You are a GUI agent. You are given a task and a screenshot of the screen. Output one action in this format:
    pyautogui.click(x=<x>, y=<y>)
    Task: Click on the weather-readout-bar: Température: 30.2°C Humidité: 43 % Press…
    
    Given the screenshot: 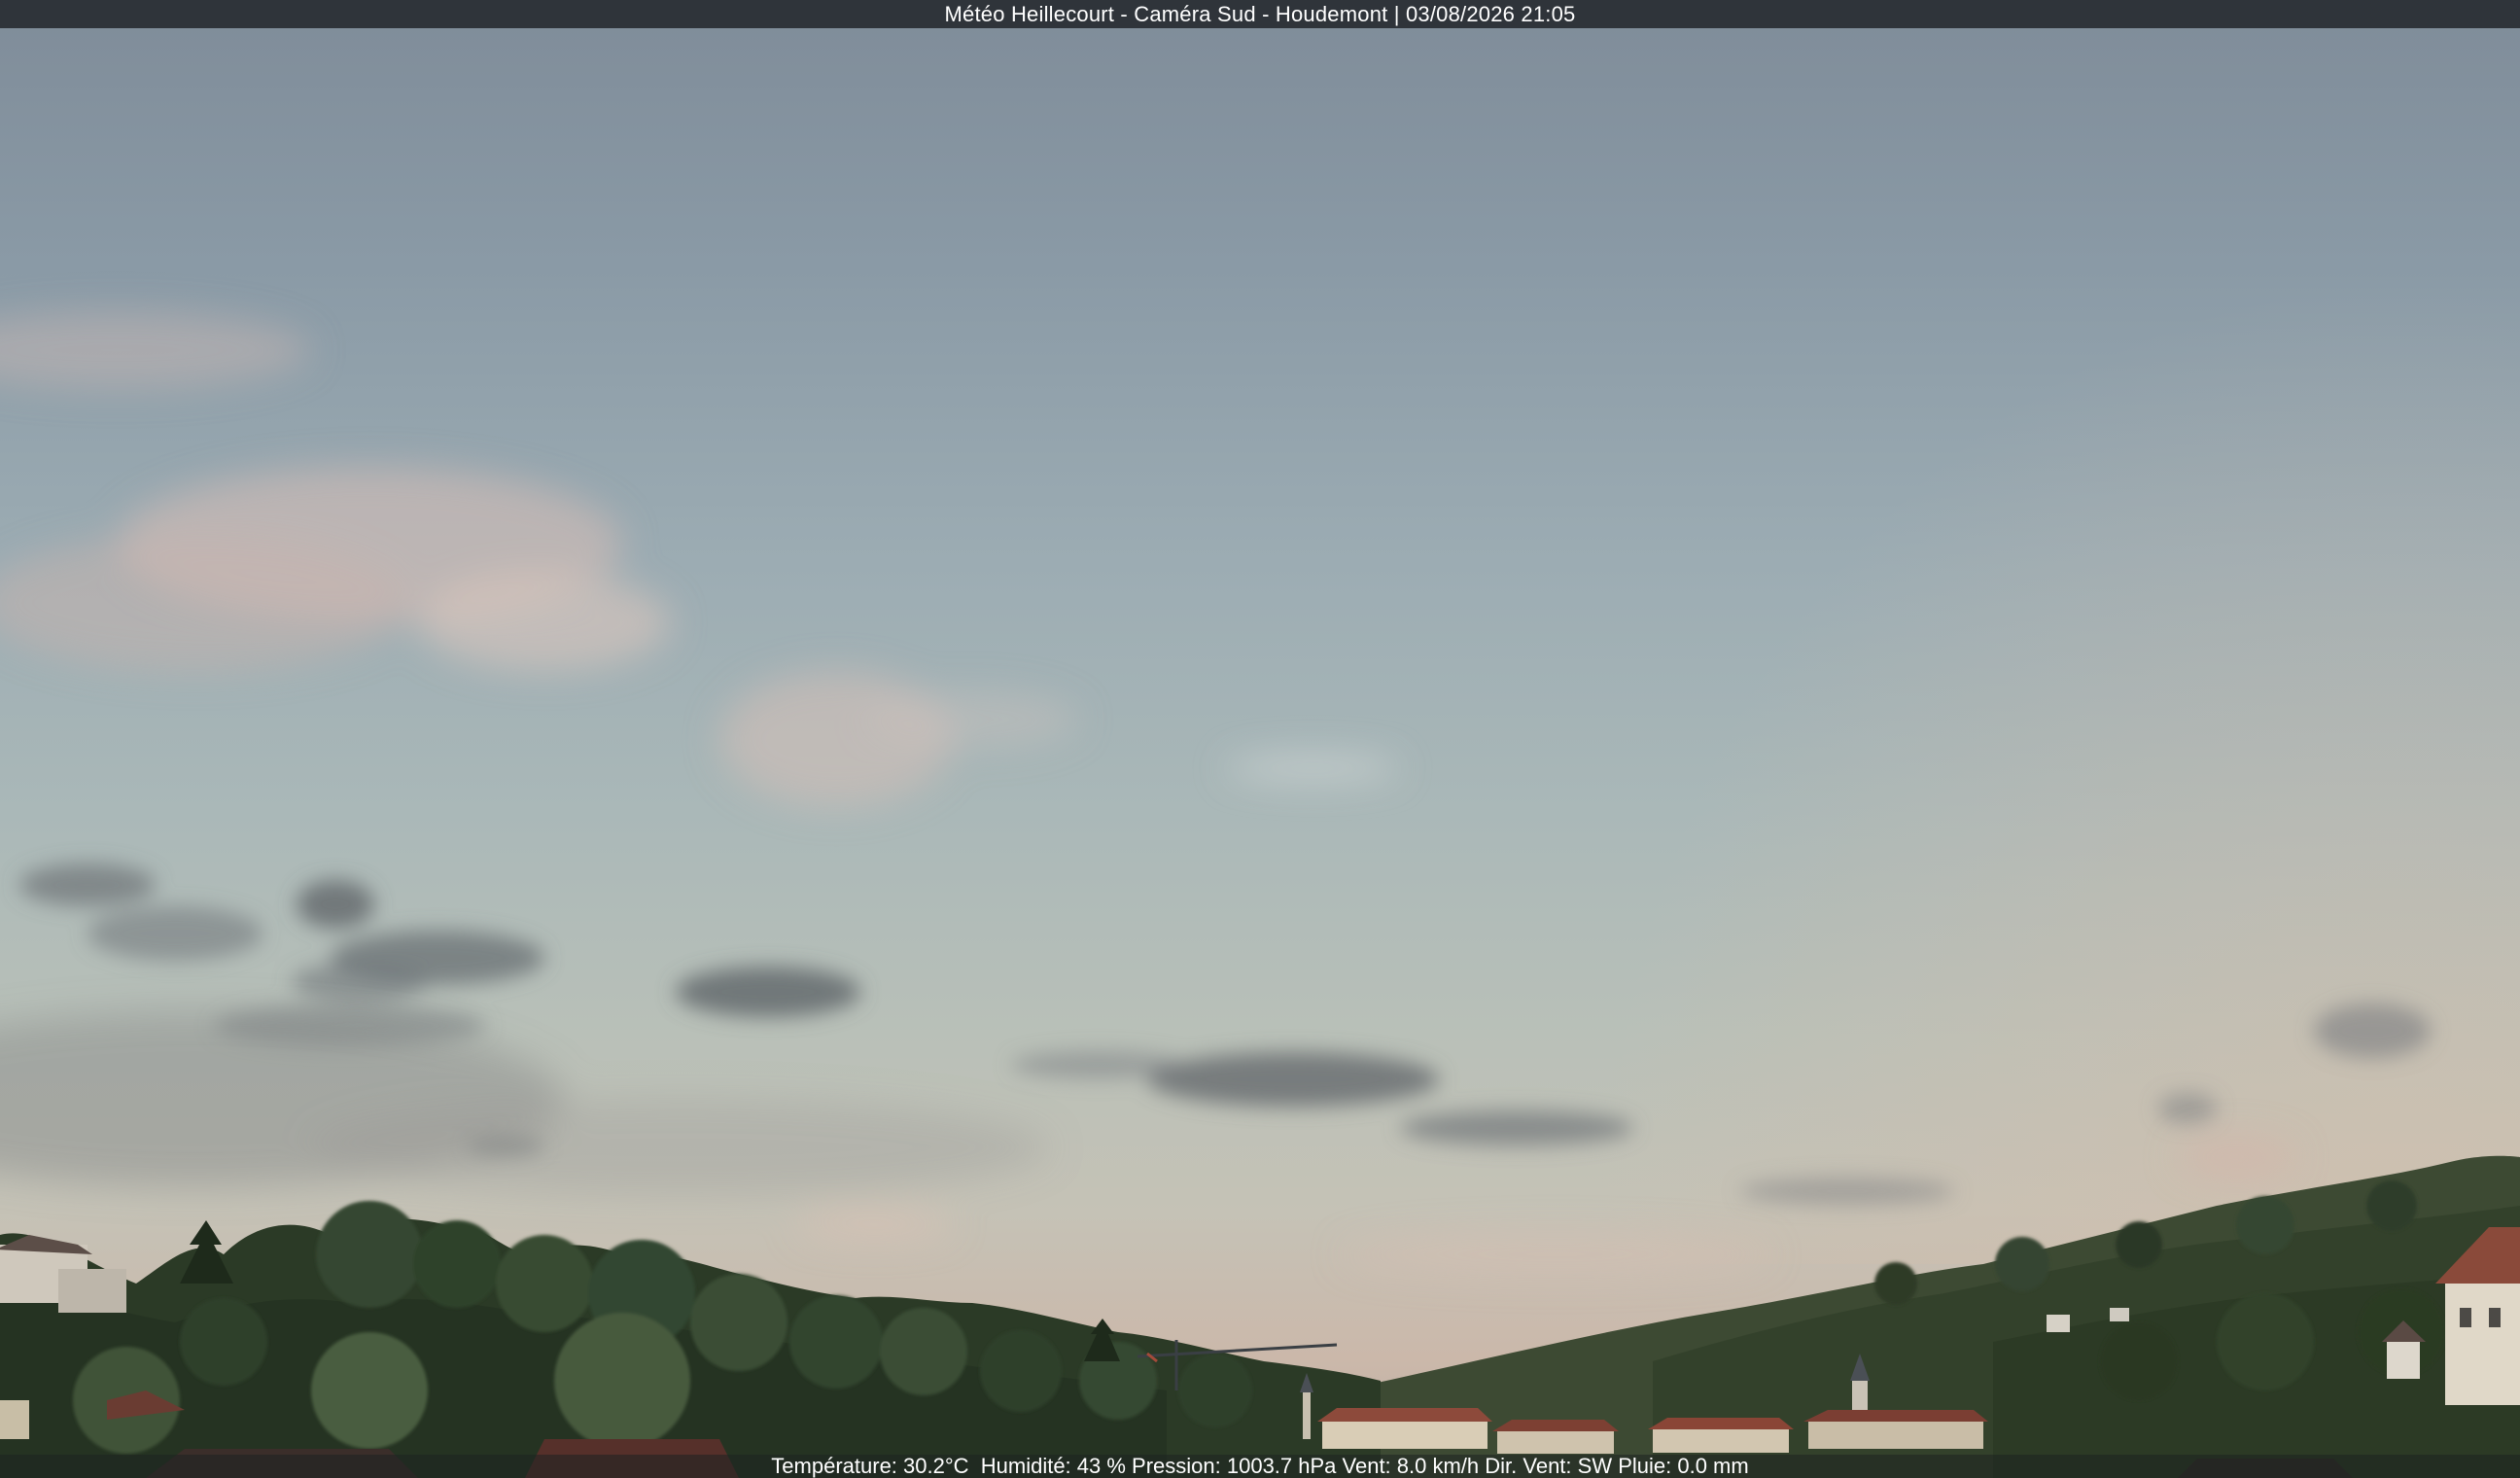 What is the action you would take?
    pyautogui.click(x=1260, y=1466)
    